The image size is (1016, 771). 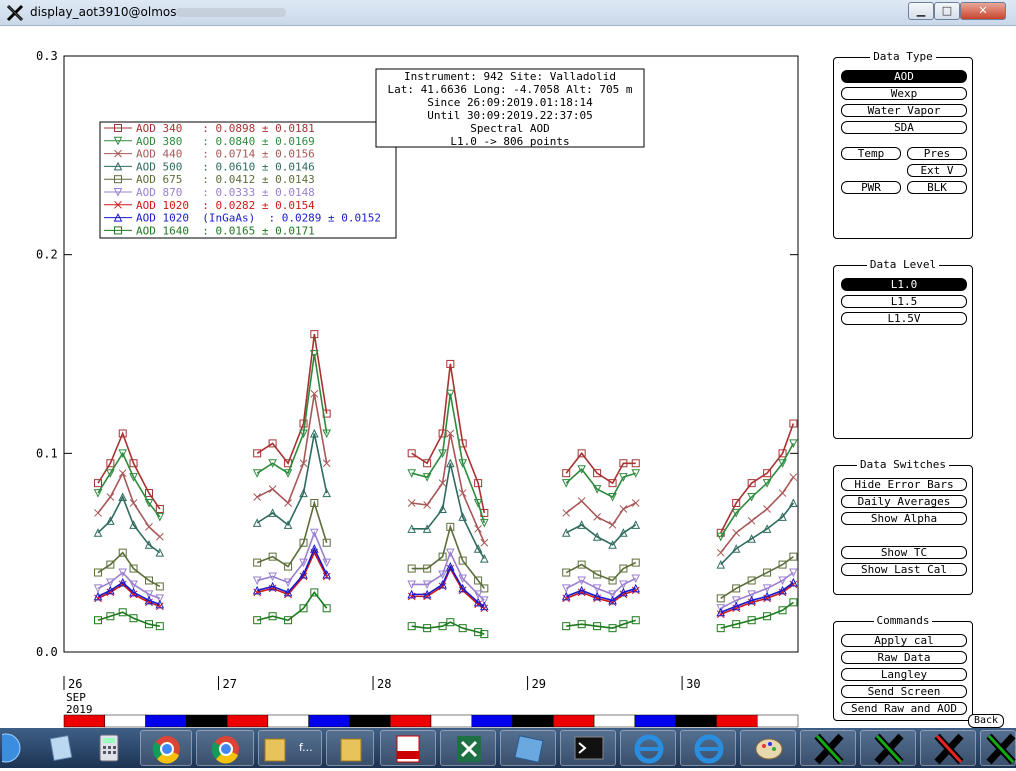 What do you see at coordinates (903, 348) in the screenshot?
I see `data-level-panel: Data Level L1.0 L1.5 L1.5V` at bounding box center [903, 348].